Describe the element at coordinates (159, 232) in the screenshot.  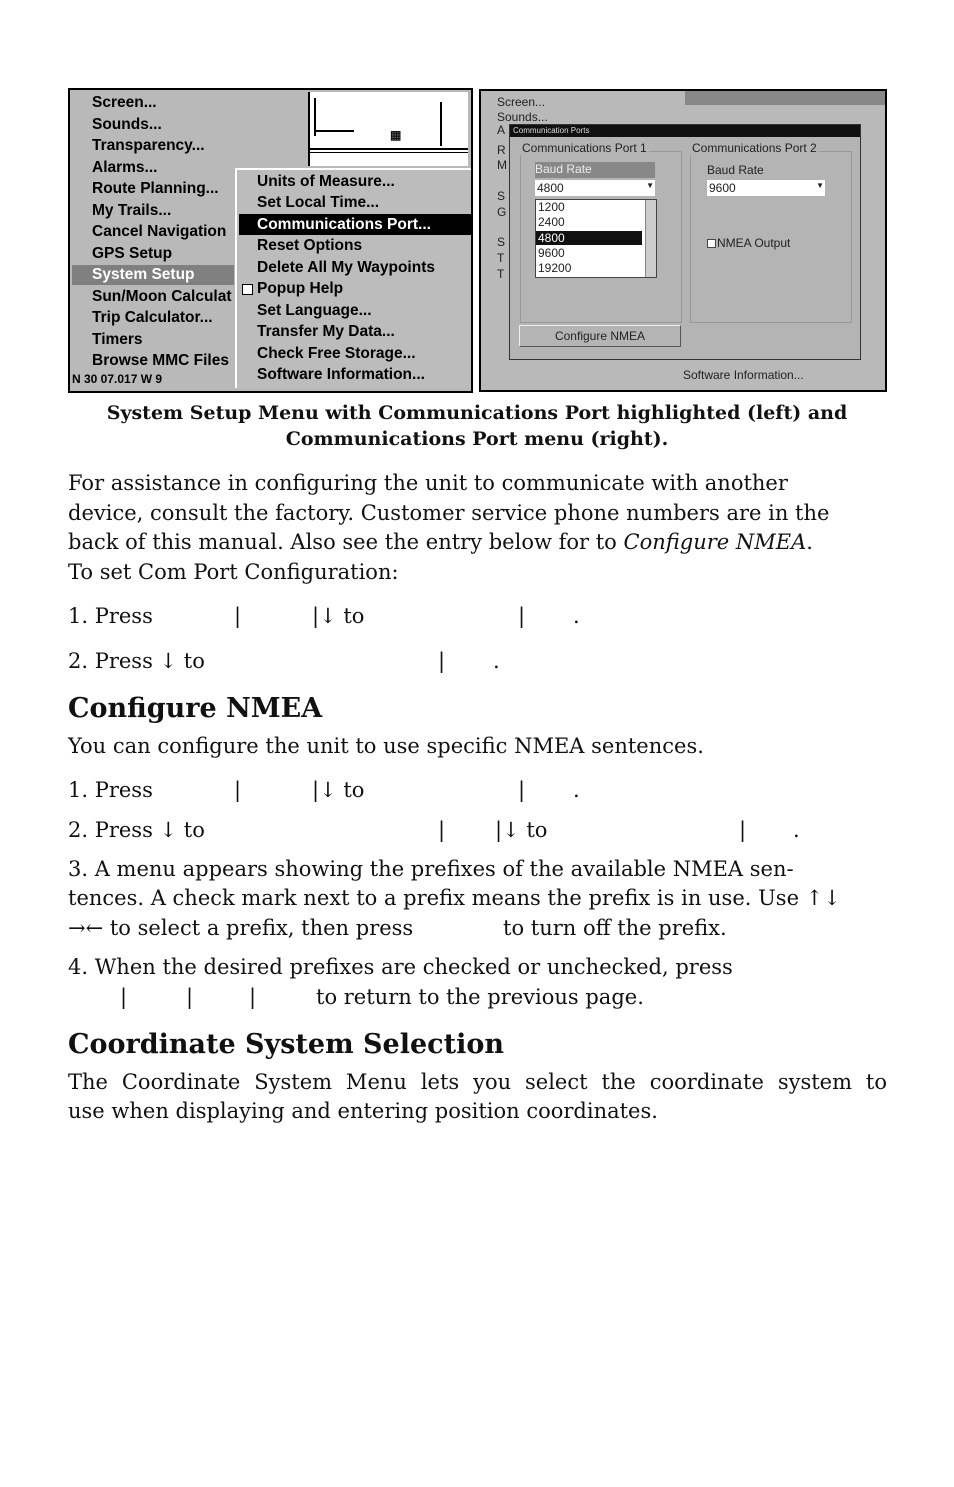
I see `menu-item: Cancel Navigation` at that location.